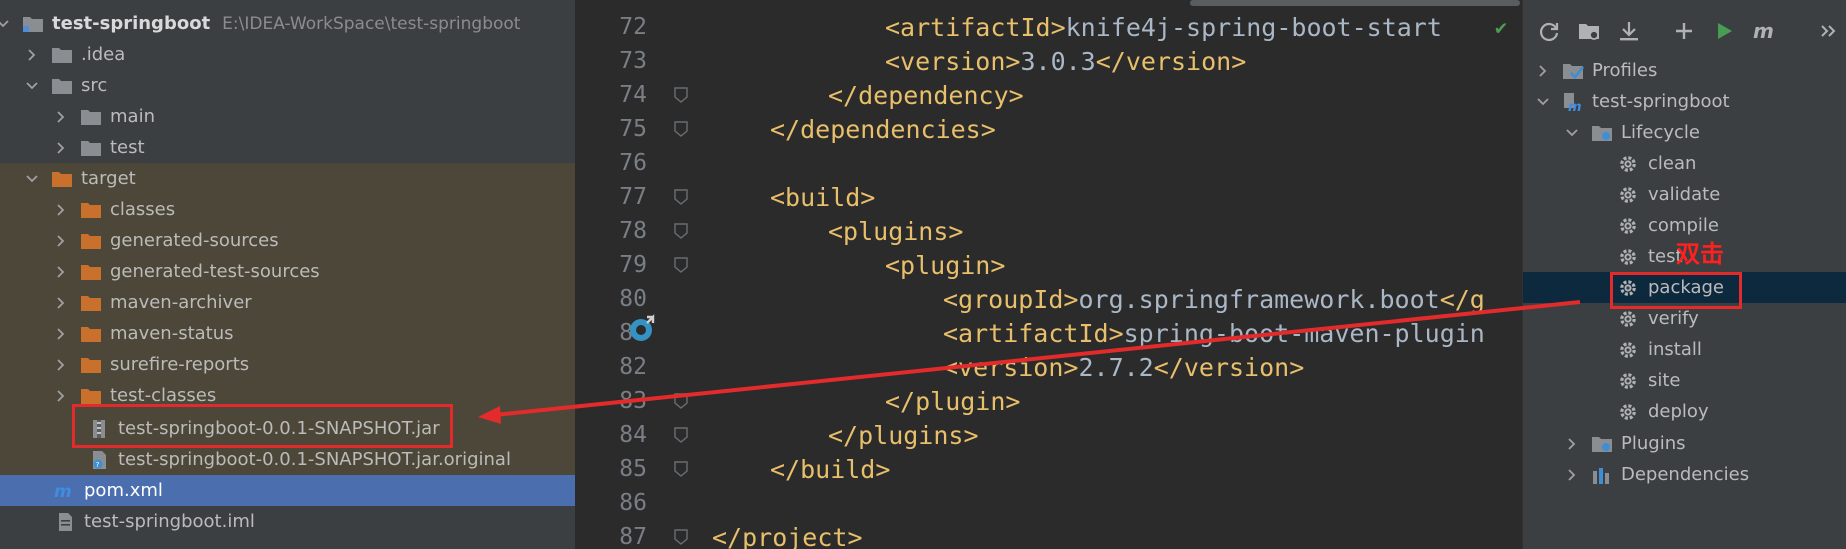  I want to click on code-line: 86, so click(1048, 503).